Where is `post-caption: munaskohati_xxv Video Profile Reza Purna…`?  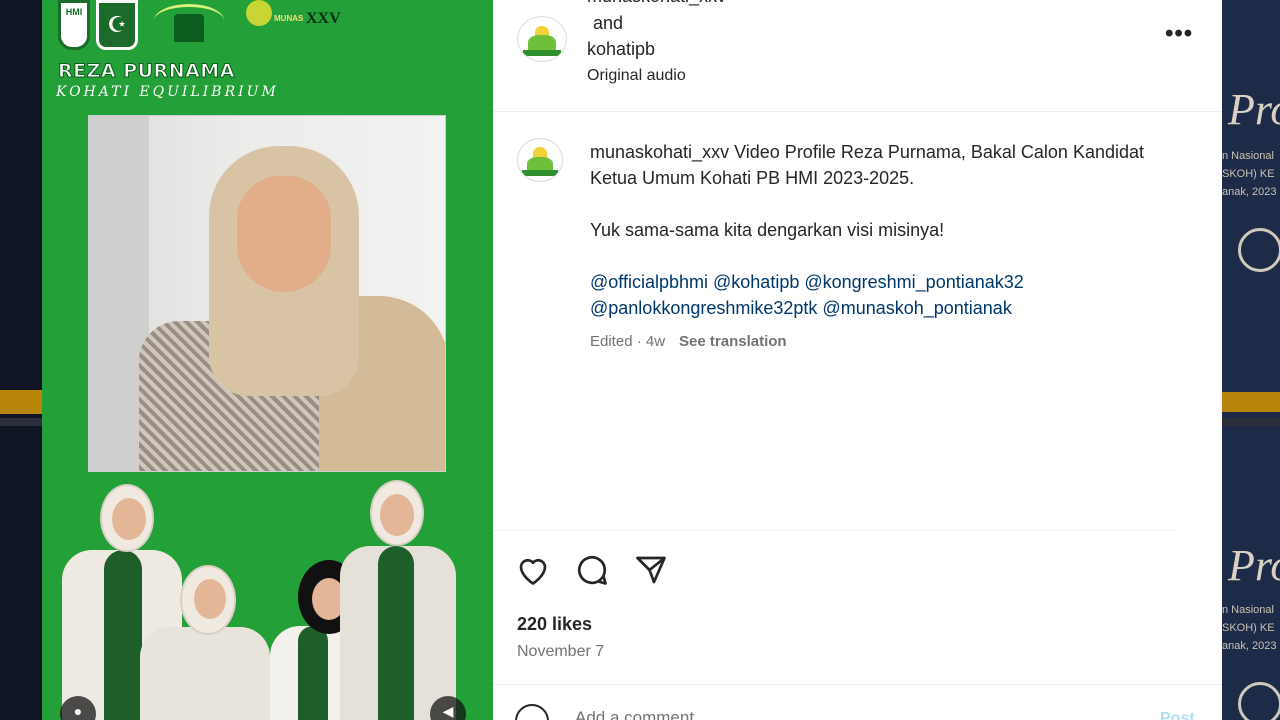 post-caption: munaskohati_xxv Video Profile Reza Purna… is located at coordinates (870, 230).